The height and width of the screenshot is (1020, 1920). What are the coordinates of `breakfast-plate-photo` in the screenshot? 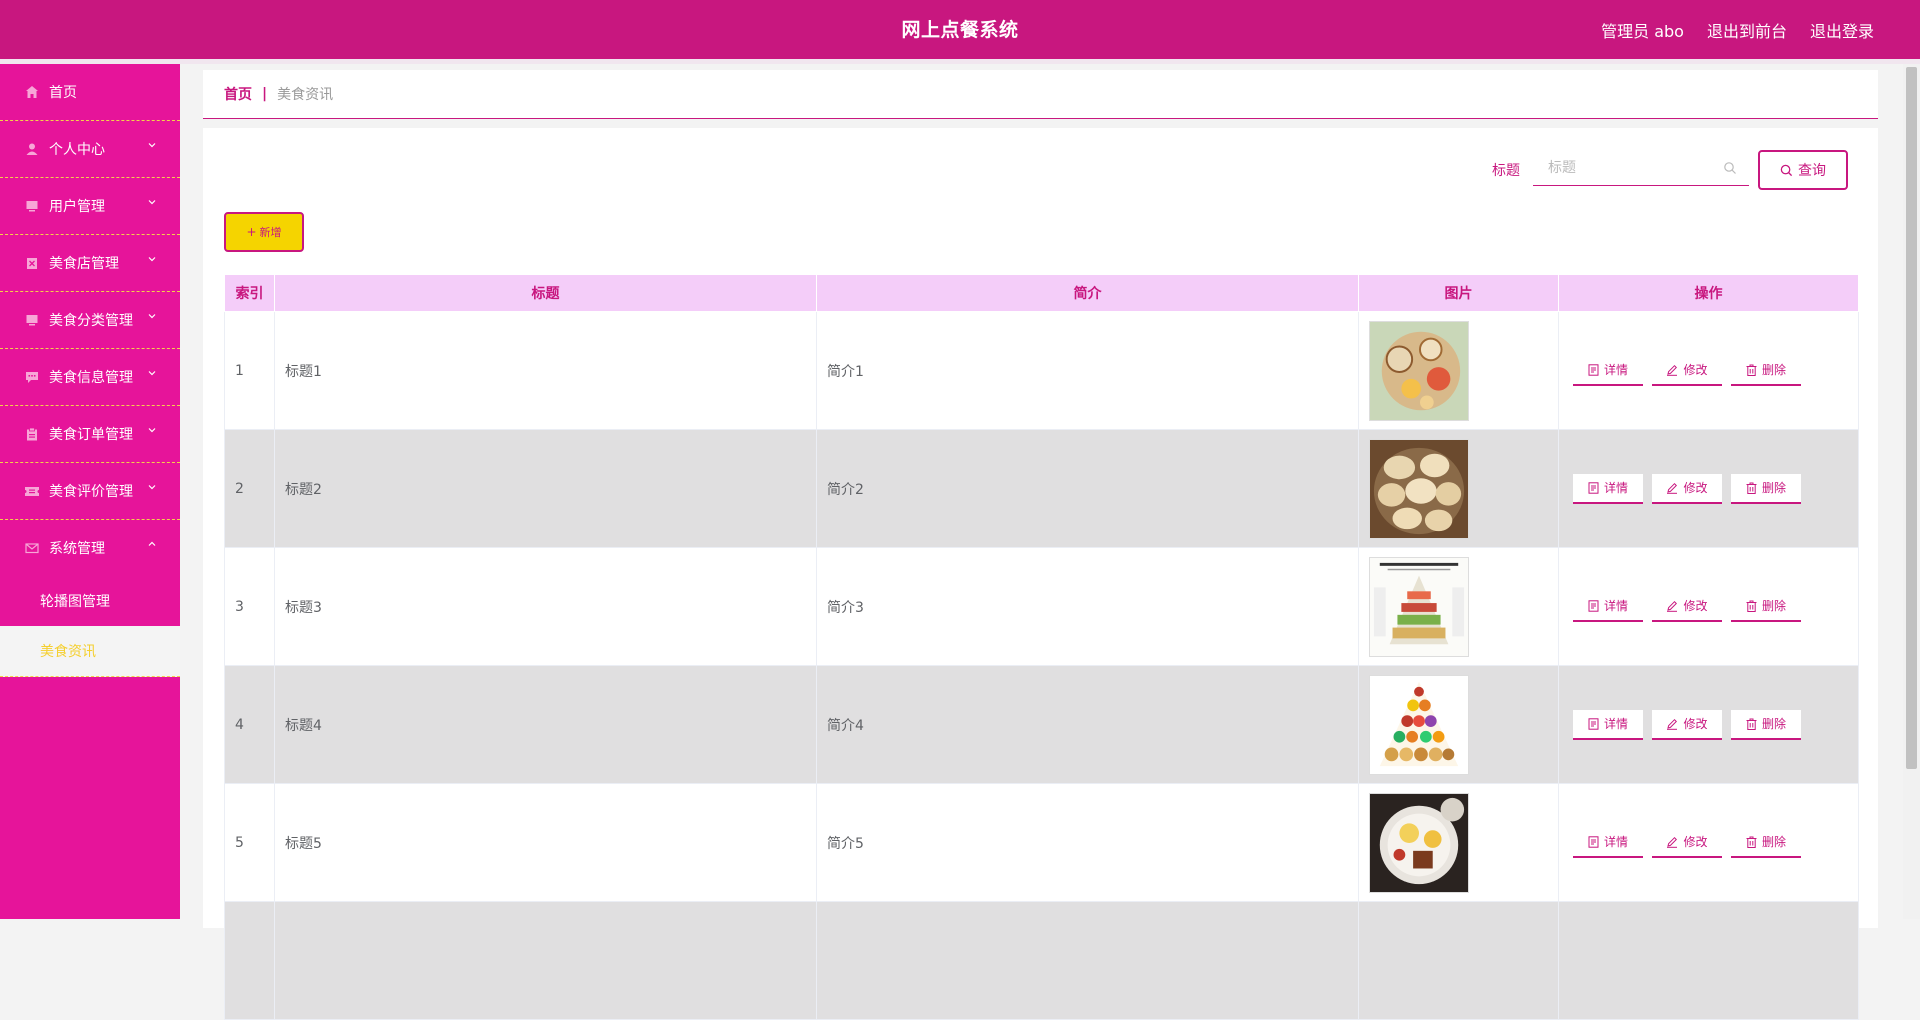 It's located at (1419, 842).